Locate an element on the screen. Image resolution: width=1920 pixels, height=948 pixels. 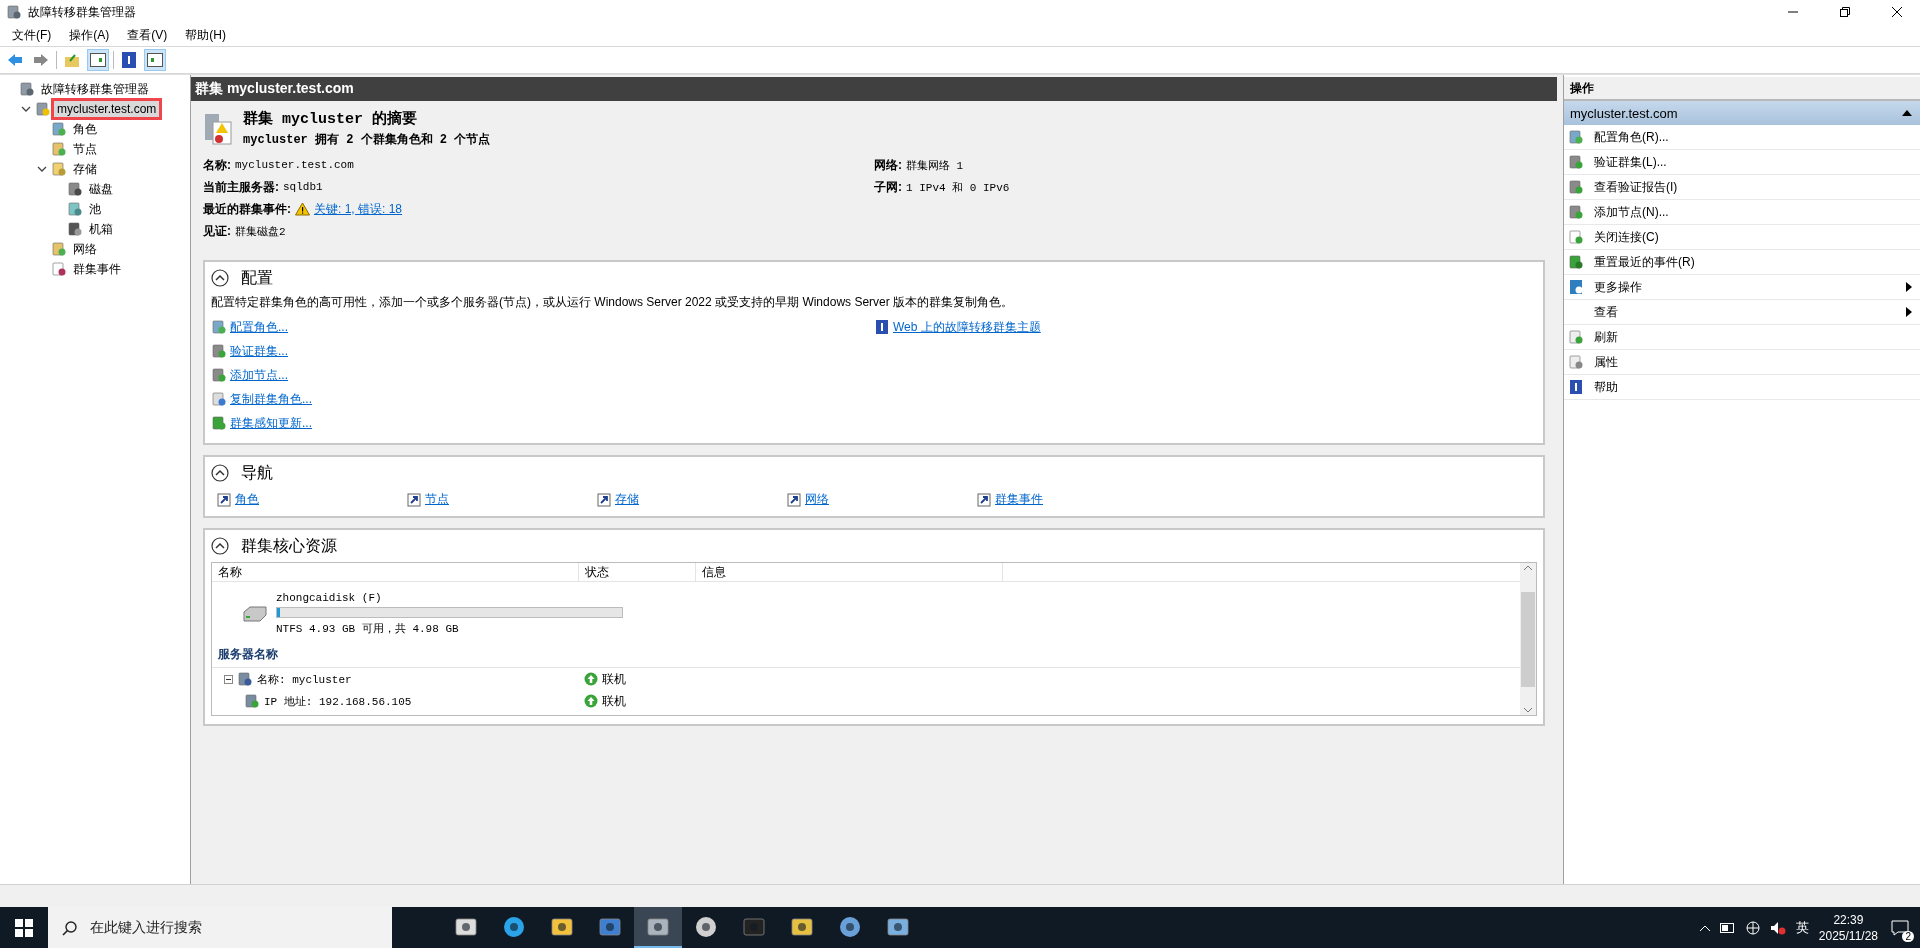
column-header: 状态 is located at coordinates (637, 572).